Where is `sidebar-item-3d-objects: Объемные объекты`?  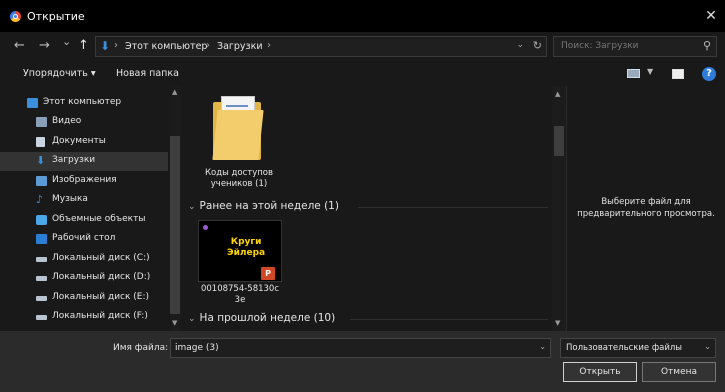 sidebar-item-3d-objects: Объемные объекты is located at coordinates (84, 220).